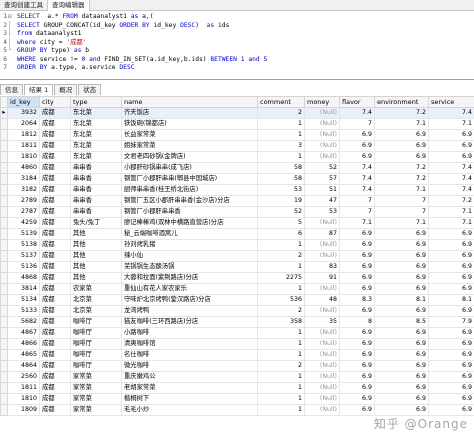 The width and height of the screenshot is (474, 438). Describe the element at coordinates (401, 212) in the screenshot. I see `cell-environment: 7` at that location.